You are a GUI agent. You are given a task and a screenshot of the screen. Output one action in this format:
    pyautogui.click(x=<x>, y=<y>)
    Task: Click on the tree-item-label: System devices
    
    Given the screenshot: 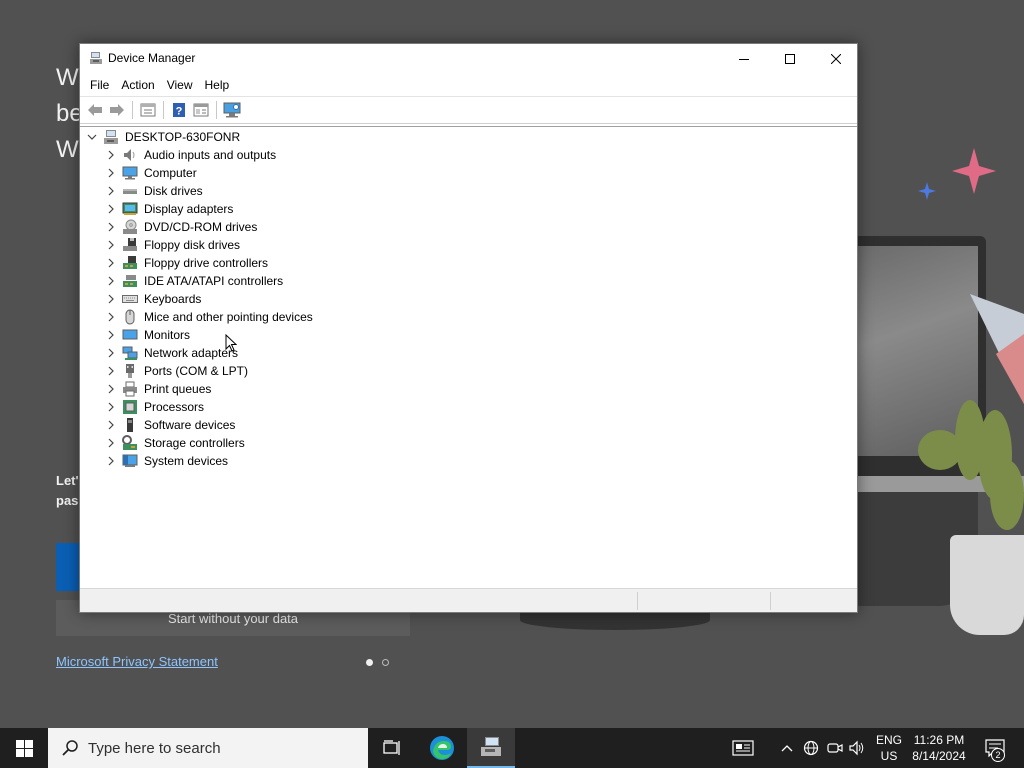 What is the action you would take?
    pyautogui.click(x=186, y=461)
    